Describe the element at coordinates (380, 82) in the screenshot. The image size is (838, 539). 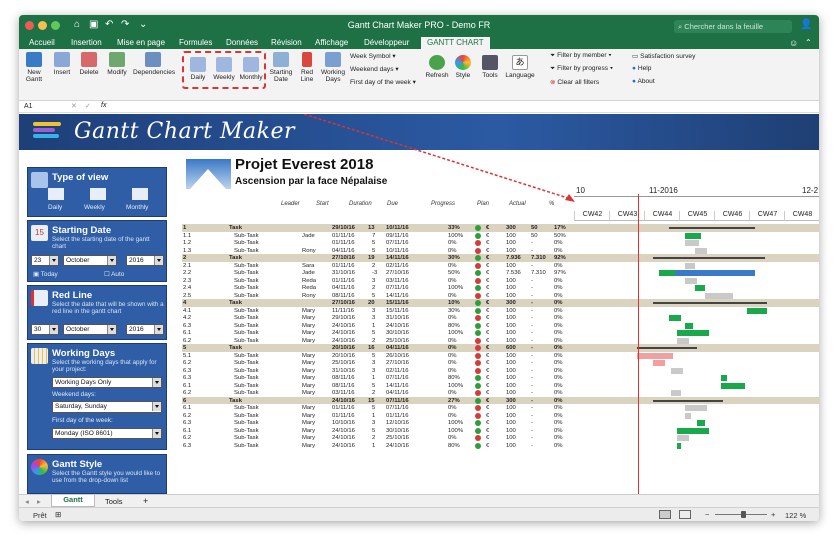
I see `first-day-label: First day of the week` at that location.